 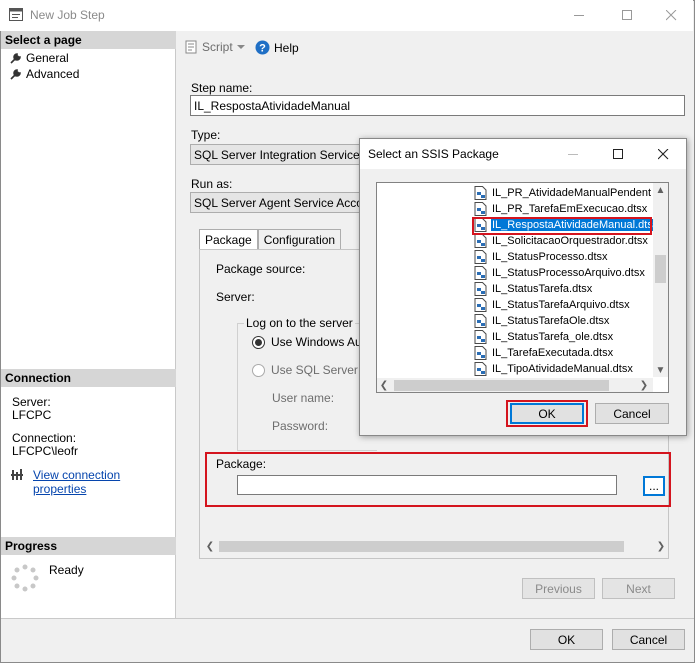 I want to click on package-list-item: IL_StatusTarefa_ole.dtsx, so click(x=544, y=337).